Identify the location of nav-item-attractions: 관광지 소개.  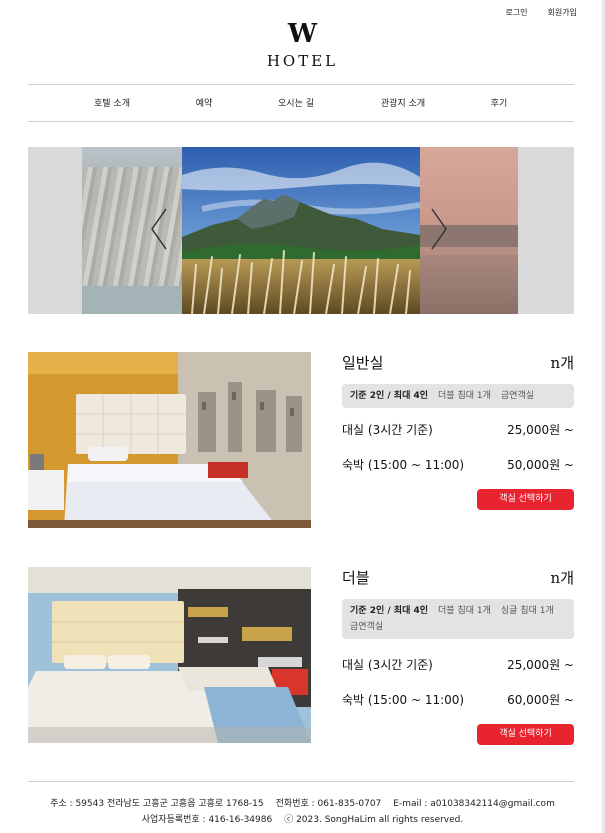
(403, 102).